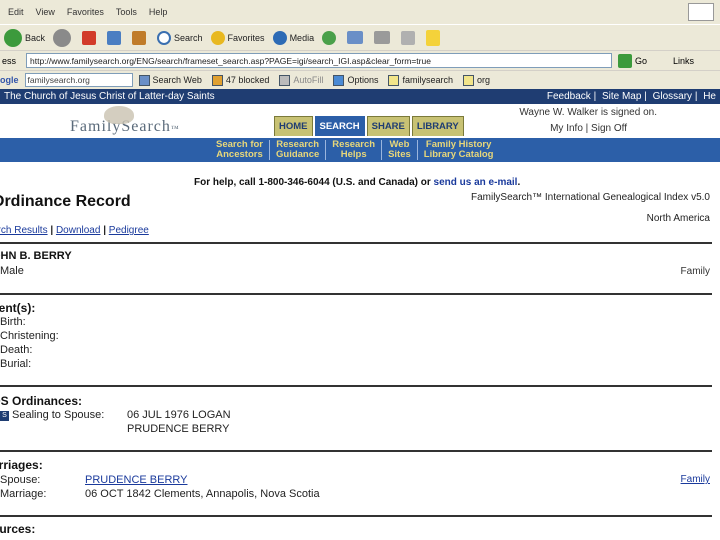 This screenshot has height=540, width=720. I want to click on help-link: He, so click(709, 96).